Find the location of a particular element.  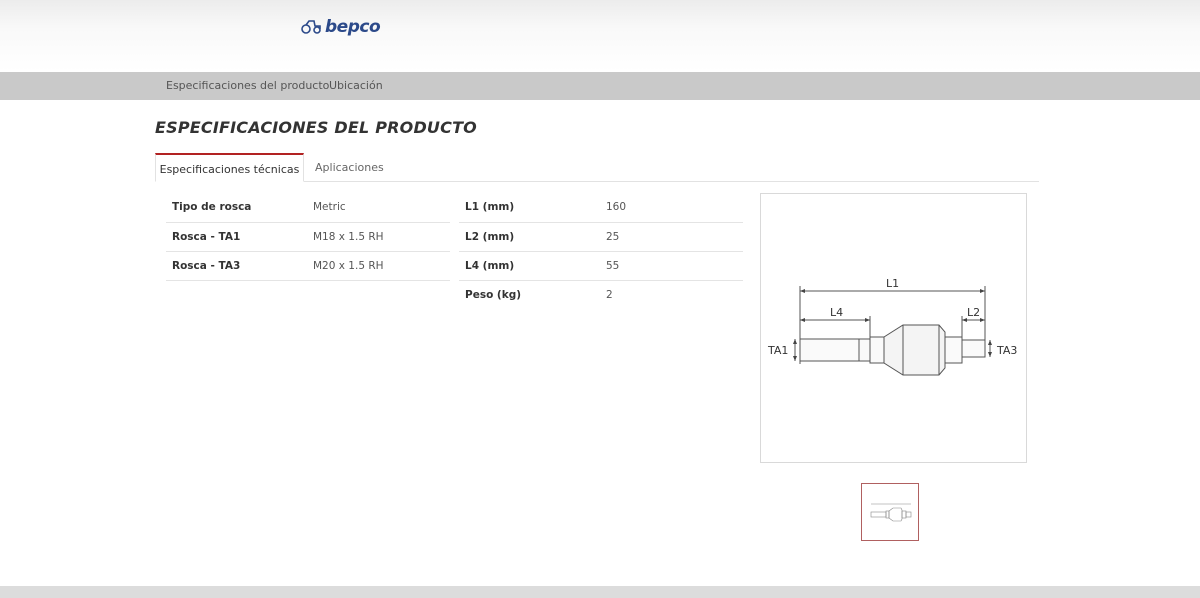

tab-bar: Especificaciones técnicas Aplicaciones is located at coordinates (597, 167).